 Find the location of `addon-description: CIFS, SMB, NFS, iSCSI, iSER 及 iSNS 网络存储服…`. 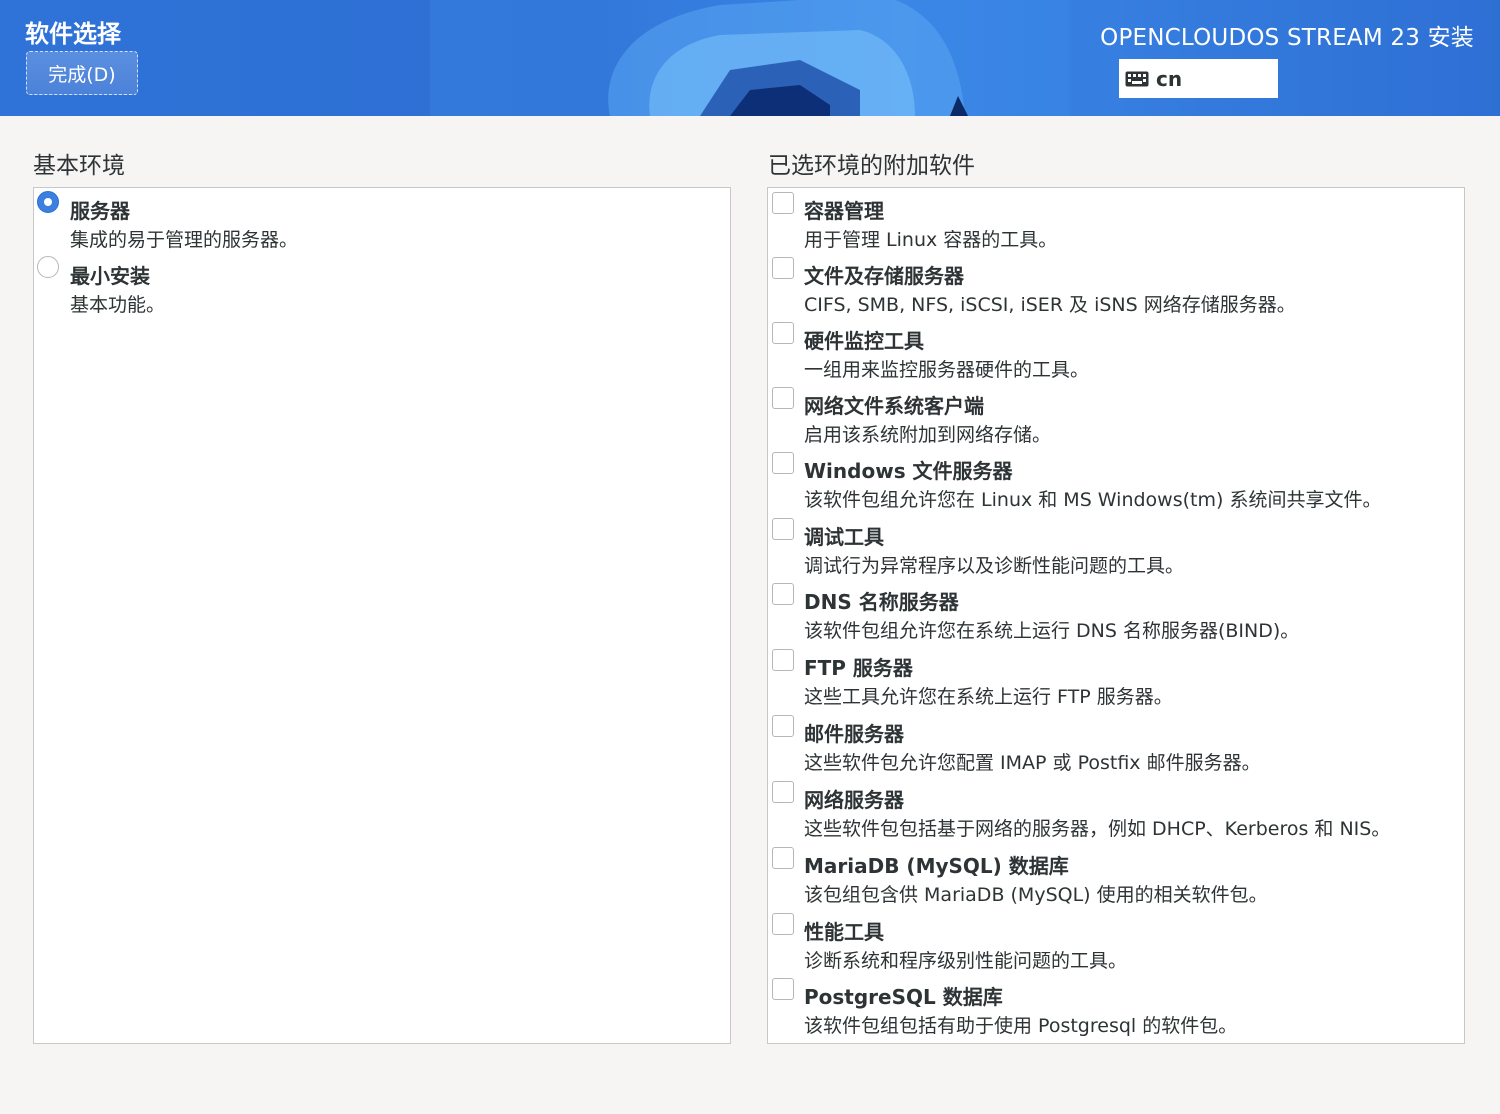

addon-description: CIFS, SMB, NFS, iSCSI, iSER 及 iSNS 网络存储服… is located at coordinates (1050, 305).